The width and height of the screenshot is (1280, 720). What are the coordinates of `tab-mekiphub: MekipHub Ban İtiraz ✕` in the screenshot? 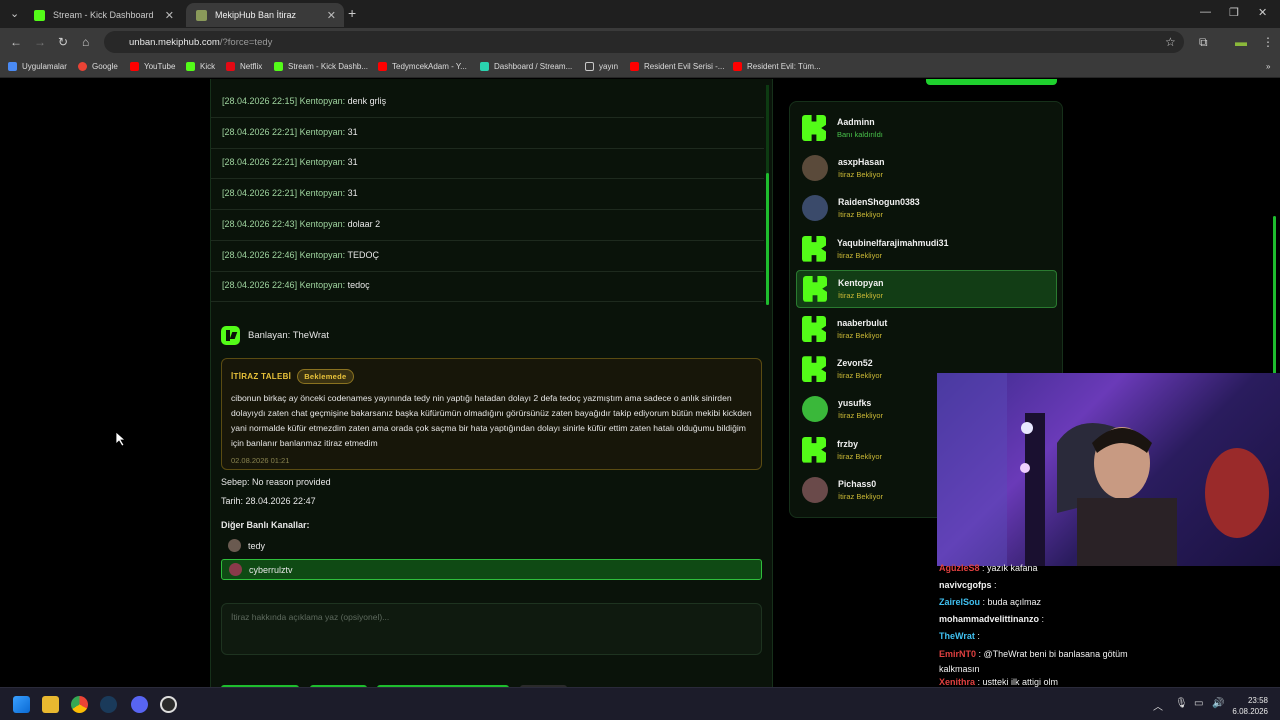 It's located at (265, 15).